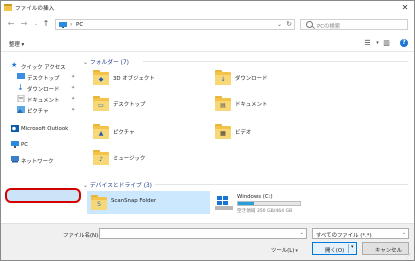  I want to click on outlook-icon, so click(15, 128).